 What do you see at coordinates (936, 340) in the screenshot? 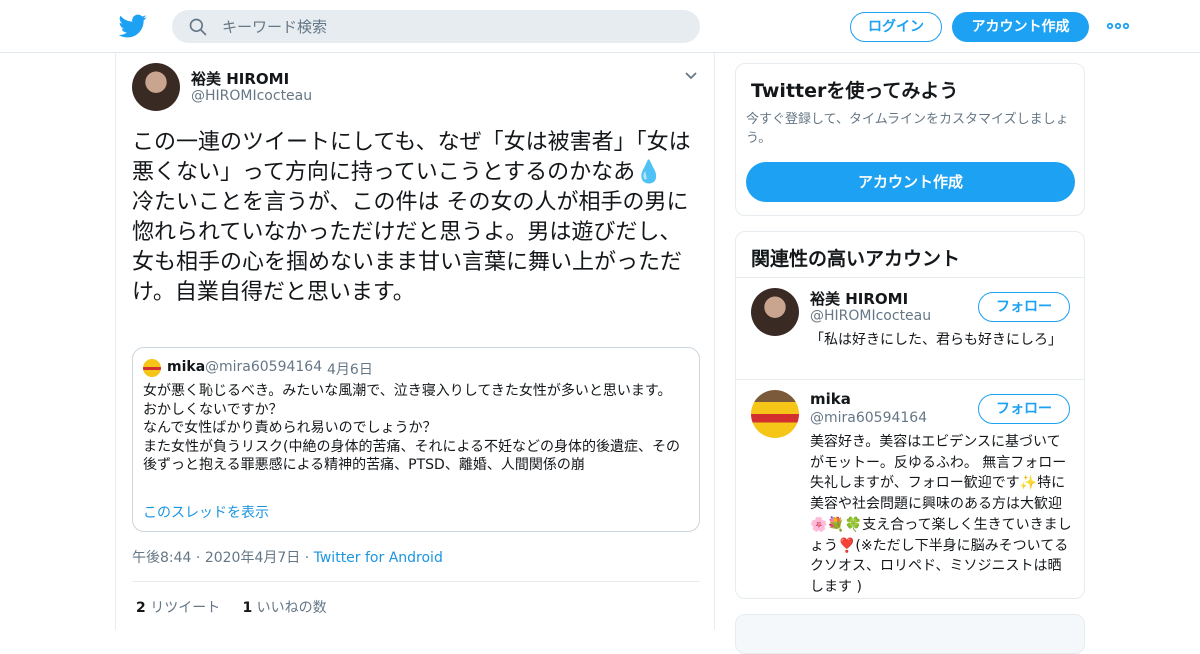
I see `account-bio: 「私は好きにした、君らも好きにしろ」` at bounding box center [936, 340].